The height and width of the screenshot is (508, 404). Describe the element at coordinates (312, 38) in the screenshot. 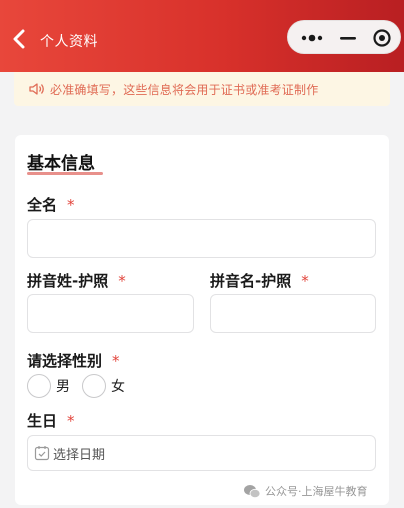

I see `more-icon` at that location.